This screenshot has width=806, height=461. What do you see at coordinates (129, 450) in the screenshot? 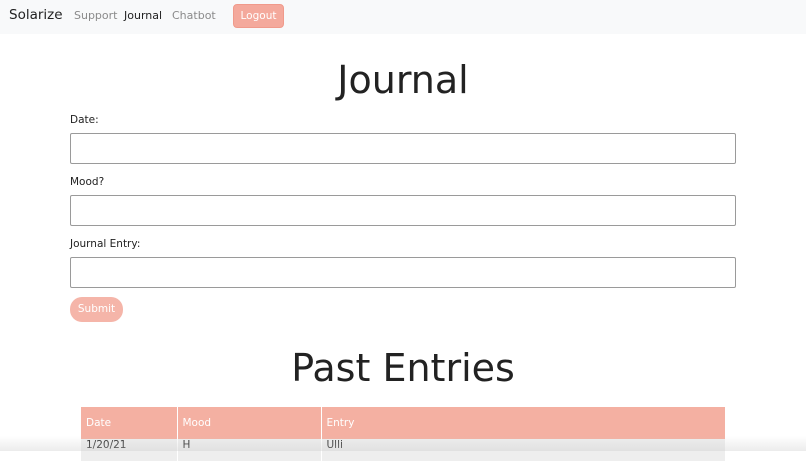
I see `entry-date-cell: 1/20/21` at bounding box center [129, 450].